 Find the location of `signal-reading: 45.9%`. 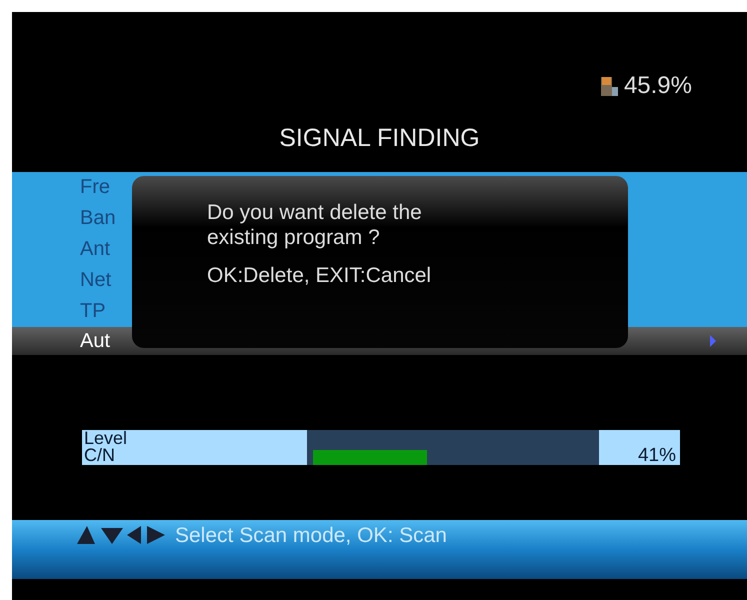

signal-reading: 45.9% is located at coordinates (658, 86).